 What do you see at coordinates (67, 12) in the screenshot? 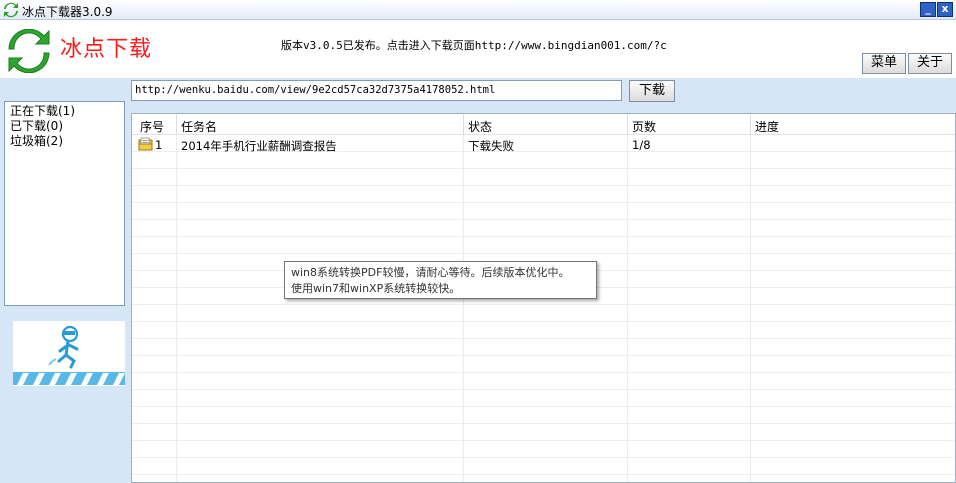
I see `window-title: 冰点下载器3.0.9` at bounding box center [67, 12].